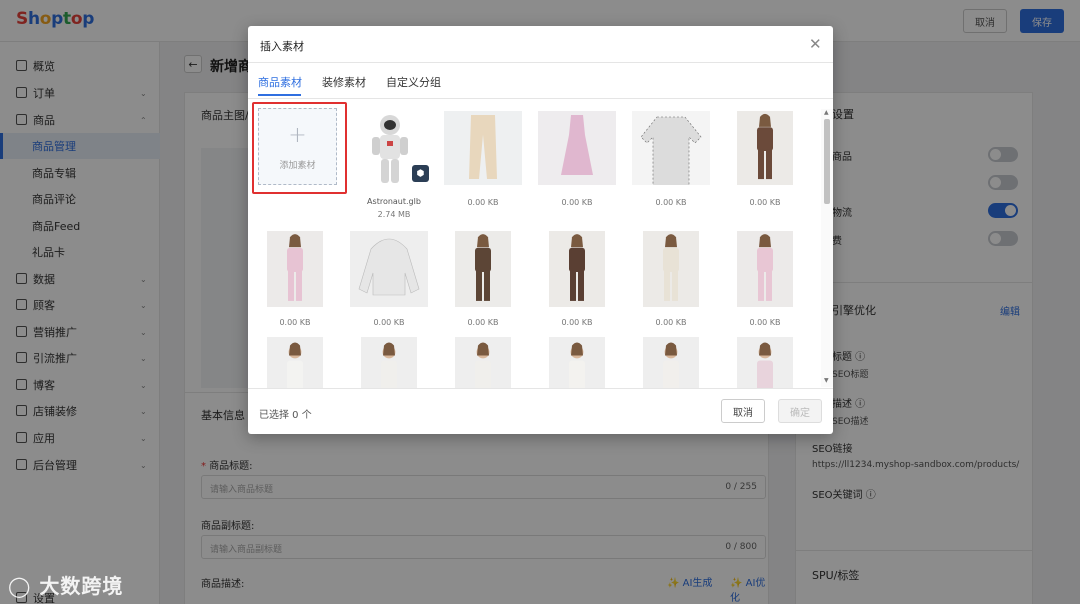 The image size is (1080, 604). I want to click on file-size: 2.74 MB, so click(394, 214).